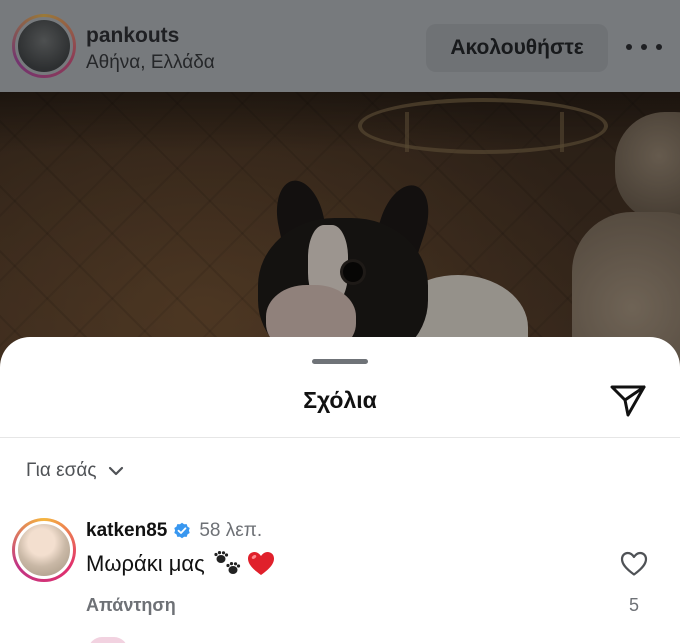  I want to click on red-heart-icon, so click(260, 563).